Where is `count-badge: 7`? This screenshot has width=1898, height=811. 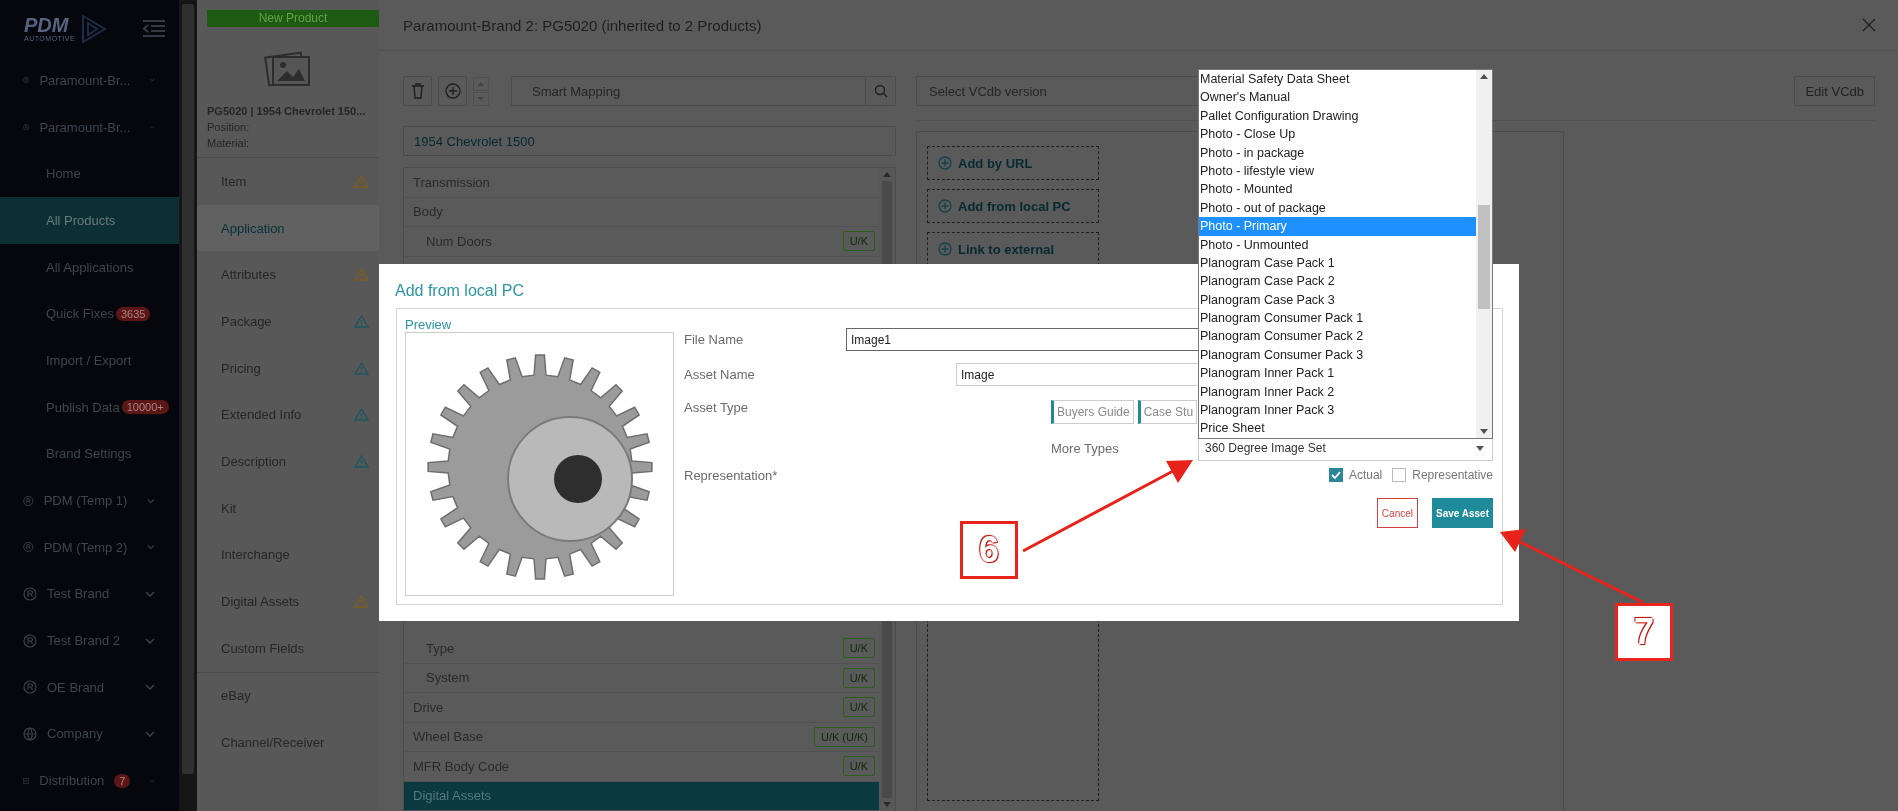
count-badge: 7 is located at coordinates (122, 780).